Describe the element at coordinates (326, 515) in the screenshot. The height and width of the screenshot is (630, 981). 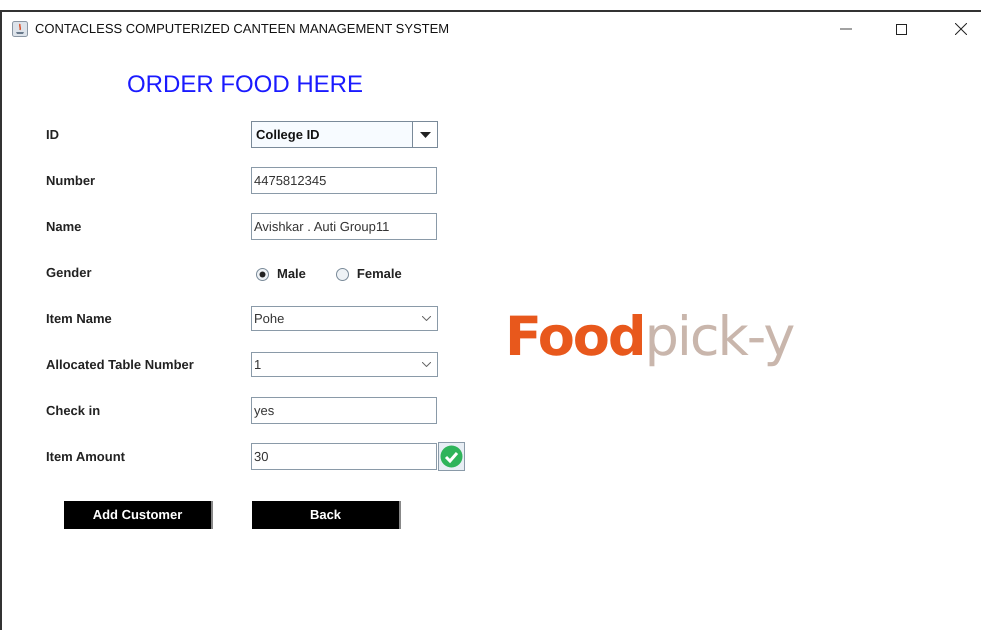
I see `action-button: Back` at that location.